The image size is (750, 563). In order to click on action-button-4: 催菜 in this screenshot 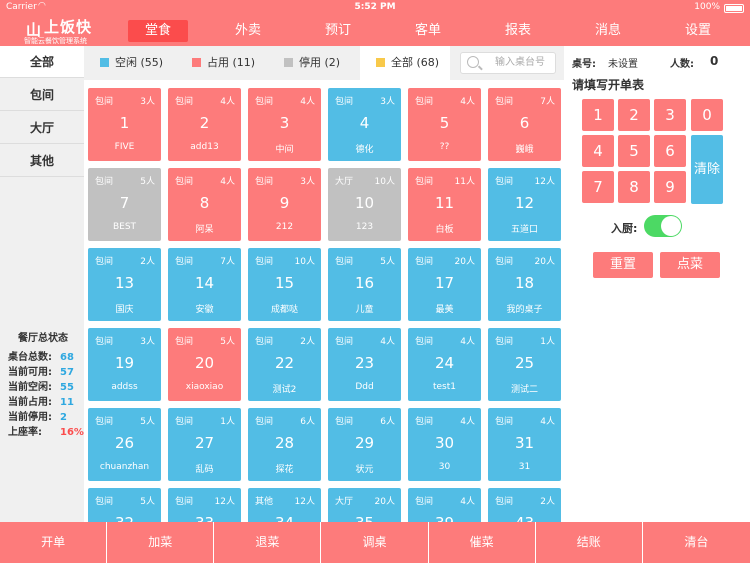, I will do `click(482, 542)`.